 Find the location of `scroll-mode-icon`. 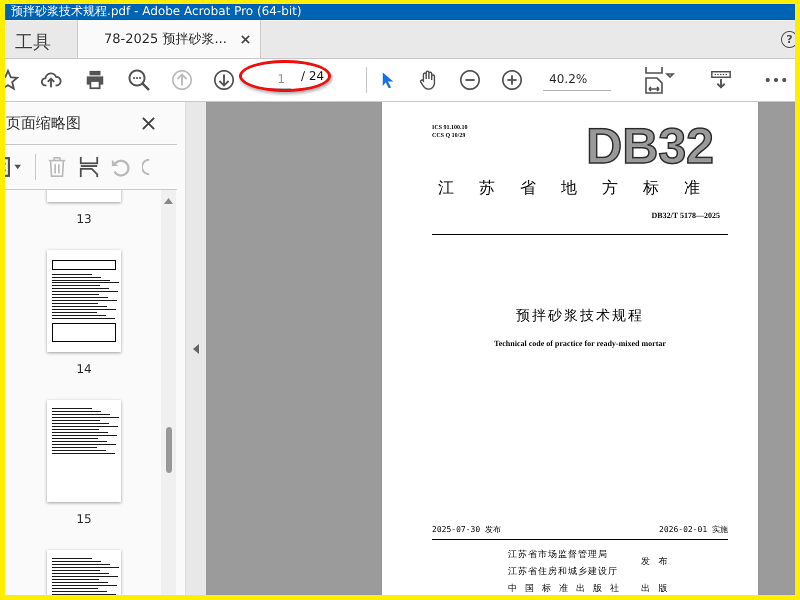

scroll-mode-icon is located at coordinates (721, 80).